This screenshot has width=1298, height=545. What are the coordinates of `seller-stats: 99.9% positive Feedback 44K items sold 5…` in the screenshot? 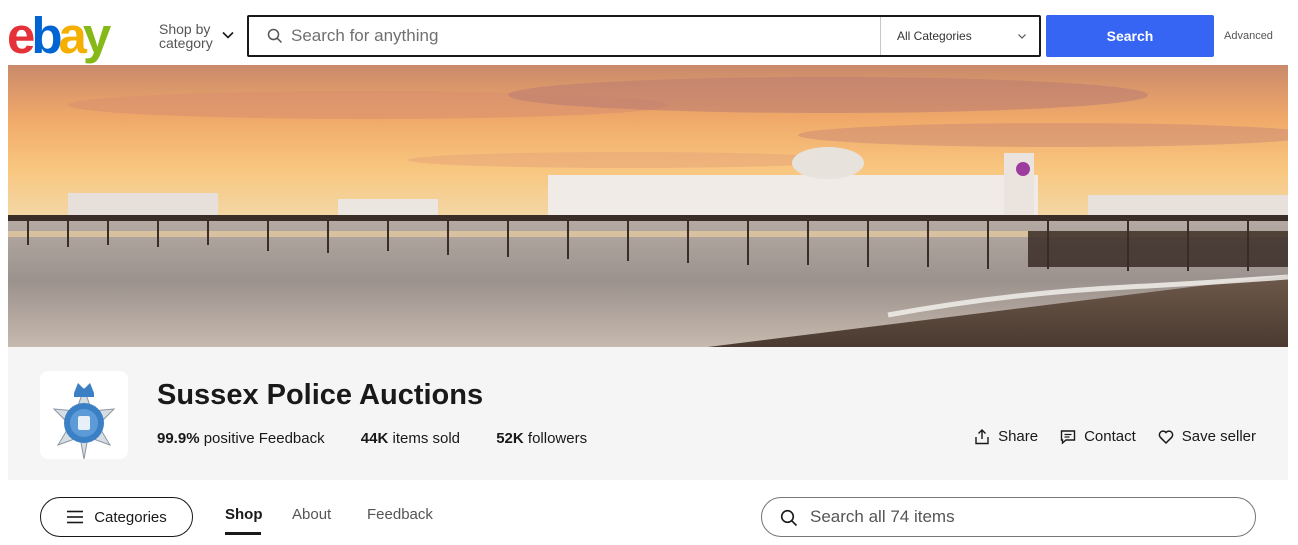 It's located at (388, 438).